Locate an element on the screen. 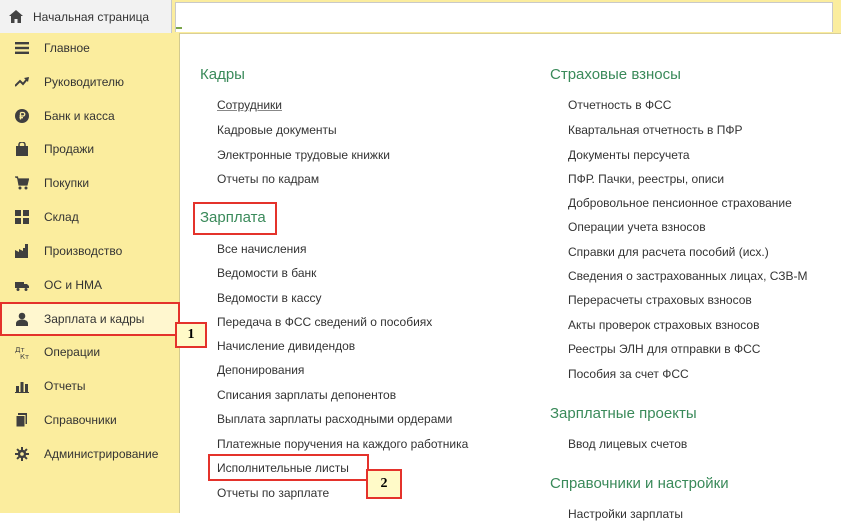 The width and height of the screenshot is (841, 521). link-dividends: Начисление дивидендов is located at coordinates (286, 346).